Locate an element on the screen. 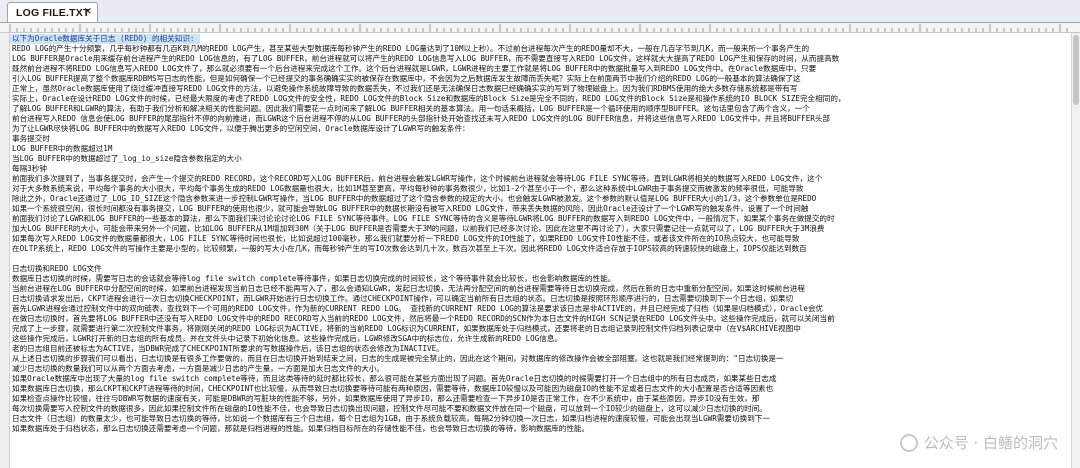 The image size is (1080, 468). tab-title: LOG FILE.TXT is located at coordinates (53, 12).